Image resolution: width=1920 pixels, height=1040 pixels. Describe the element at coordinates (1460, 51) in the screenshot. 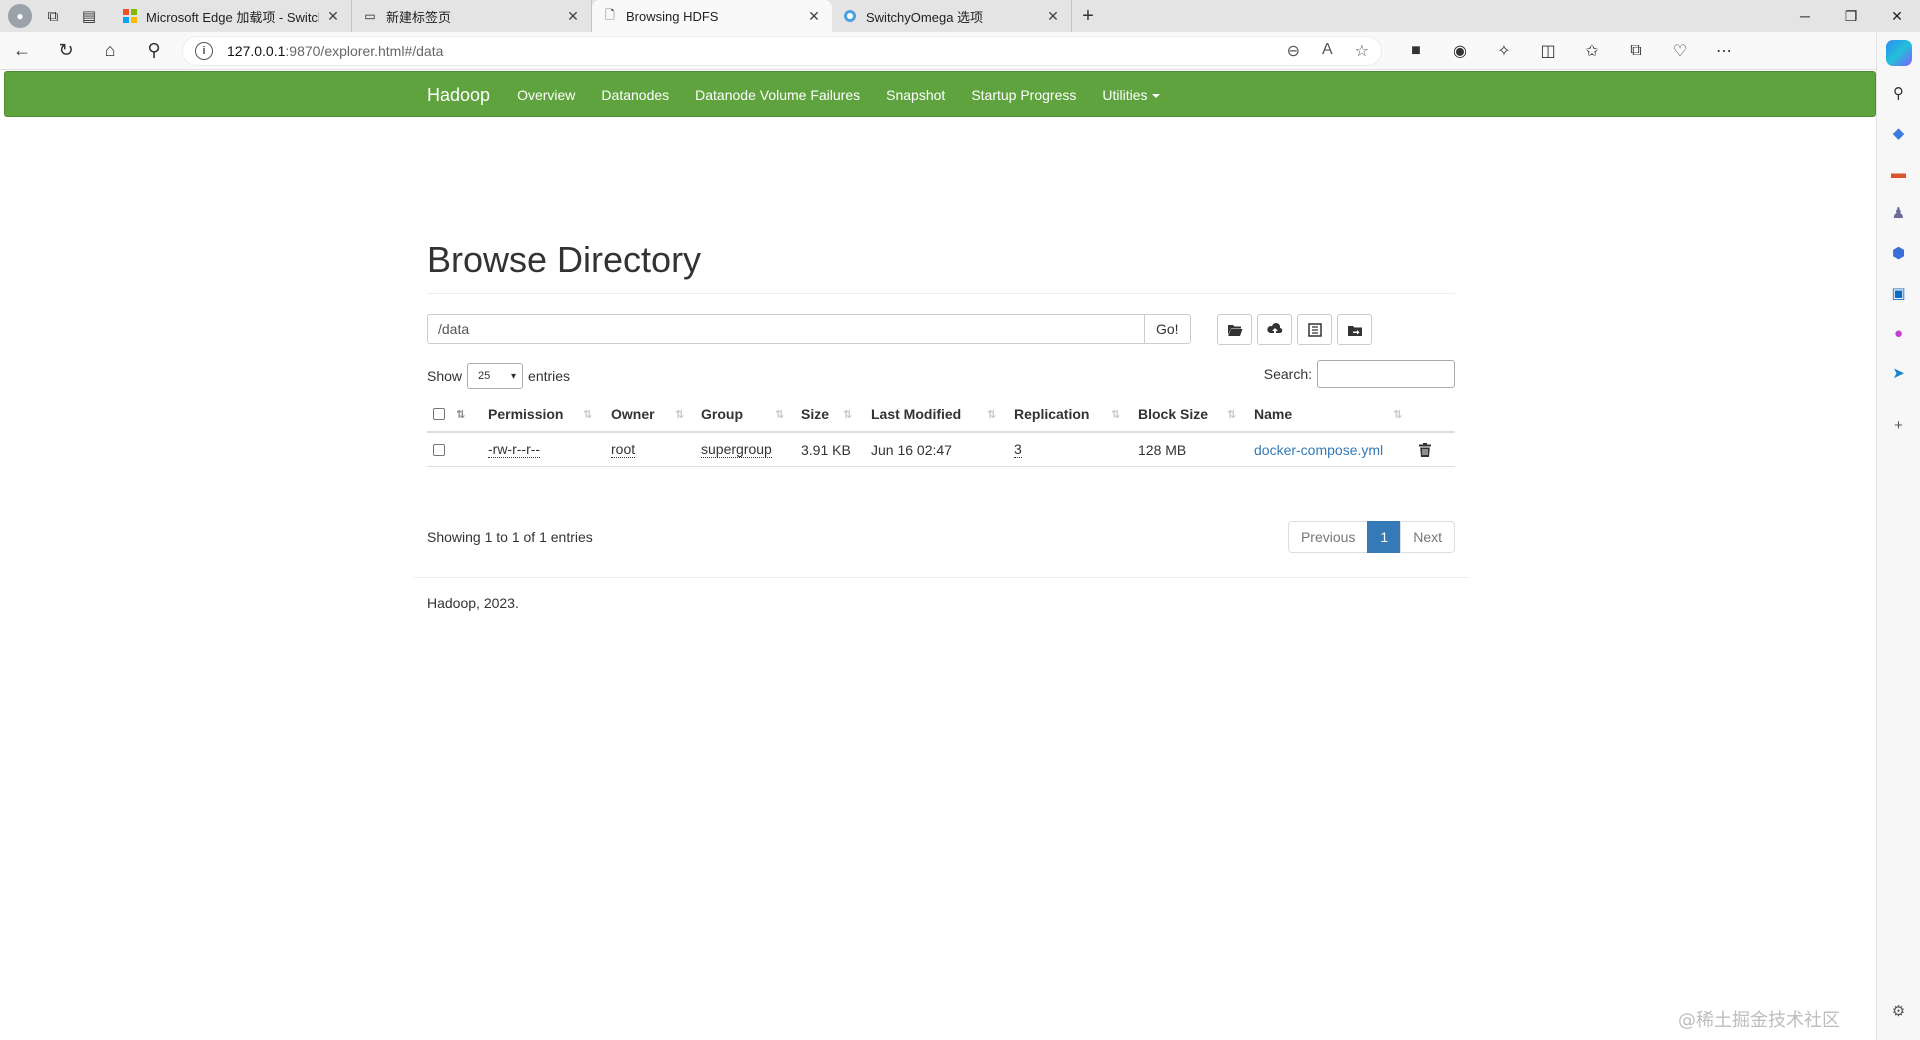

I see `extension-icon: ◉` at that location.